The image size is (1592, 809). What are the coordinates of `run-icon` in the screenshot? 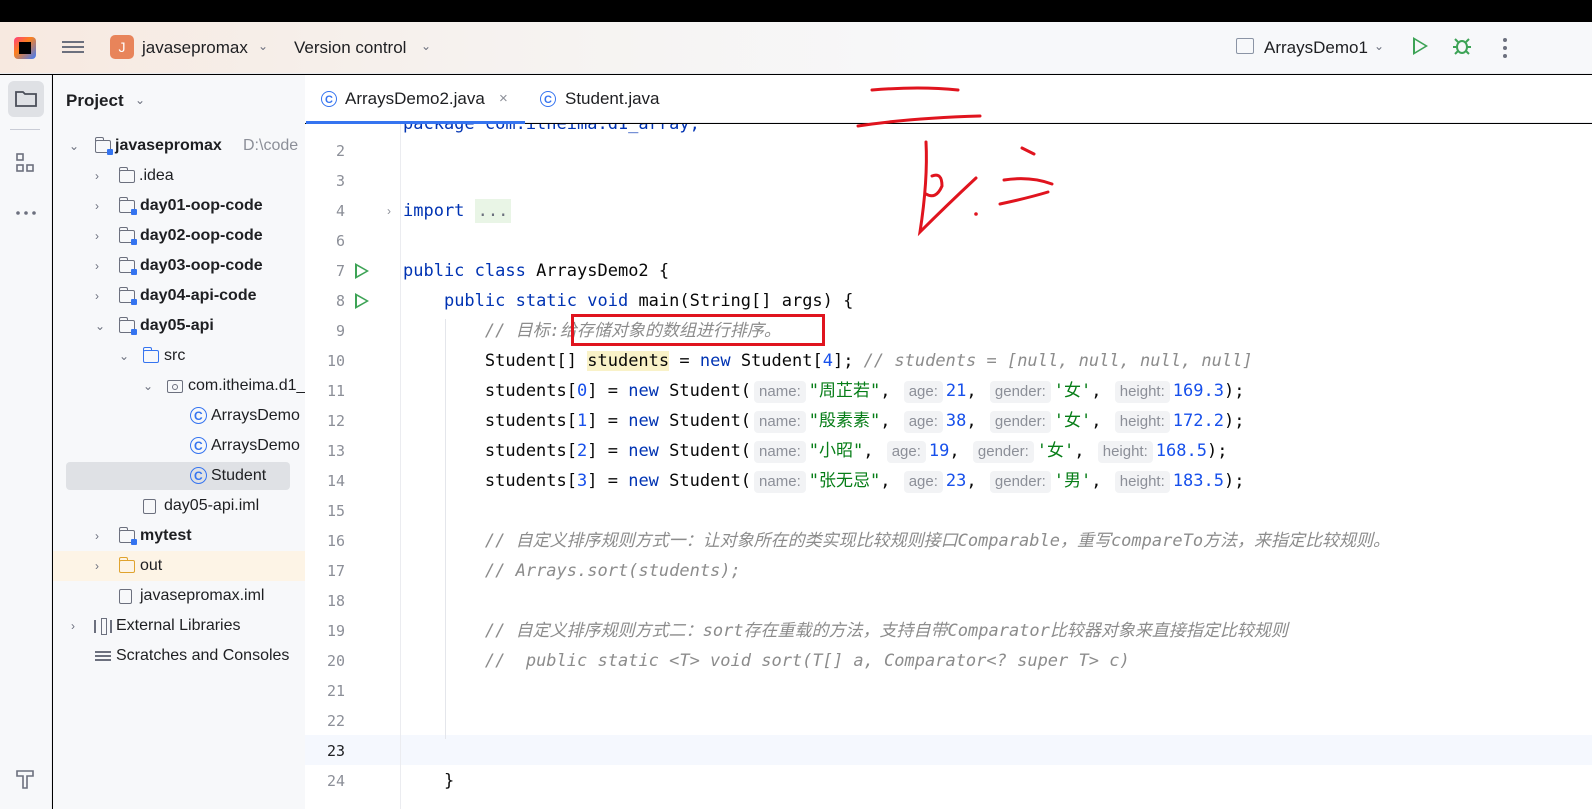 It's located at (1420, 46).